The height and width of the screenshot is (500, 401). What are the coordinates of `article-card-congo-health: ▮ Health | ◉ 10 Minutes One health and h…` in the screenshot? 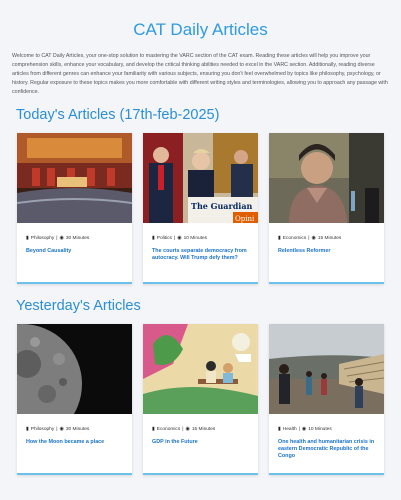 It's located at (326, 399).